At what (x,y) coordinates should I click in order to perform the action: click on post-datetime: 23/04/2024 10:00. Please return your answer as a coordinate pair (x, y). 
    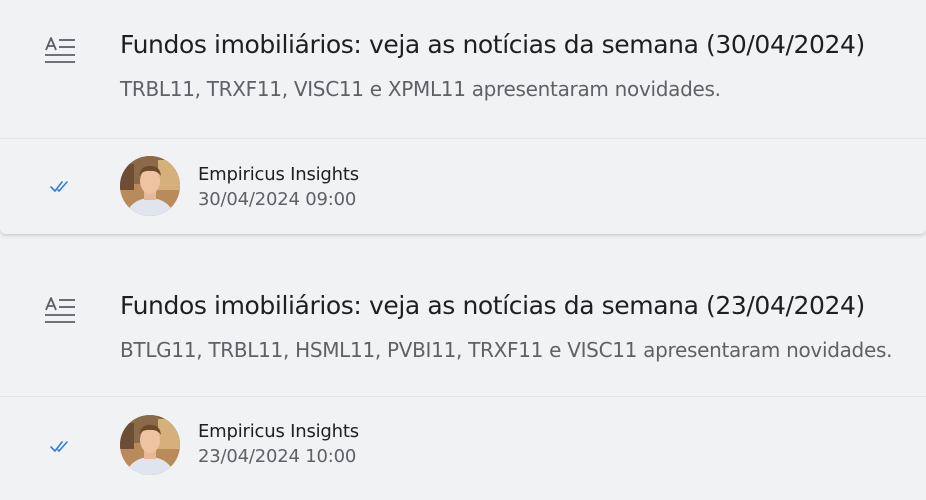
    Looking at the image, I should click on (277, 456).